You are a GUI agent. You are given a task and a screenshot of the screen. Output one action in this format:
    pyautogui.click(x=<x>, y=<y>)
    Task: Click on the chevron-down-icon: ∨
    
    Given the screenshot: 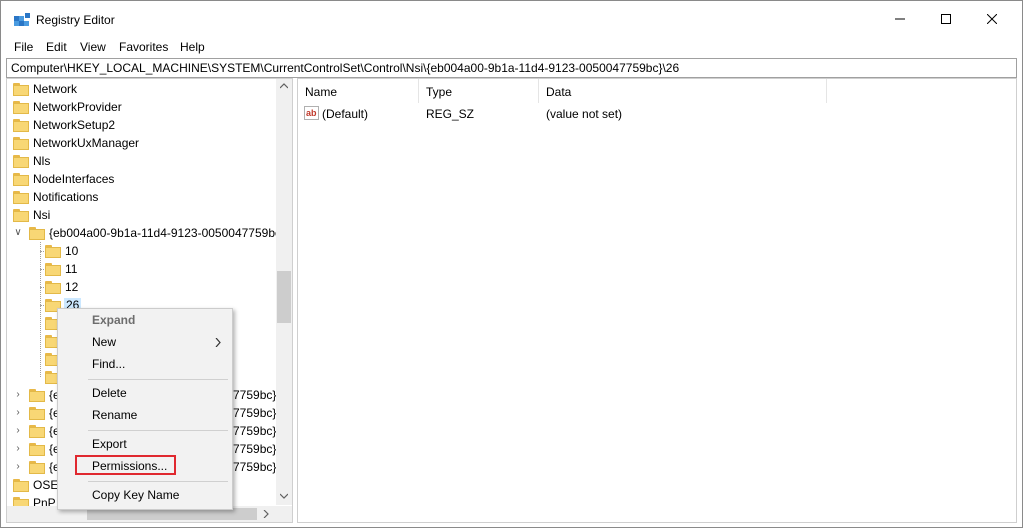 What is the action you would take?
    pyautogui.click(x=18, y=233)
    